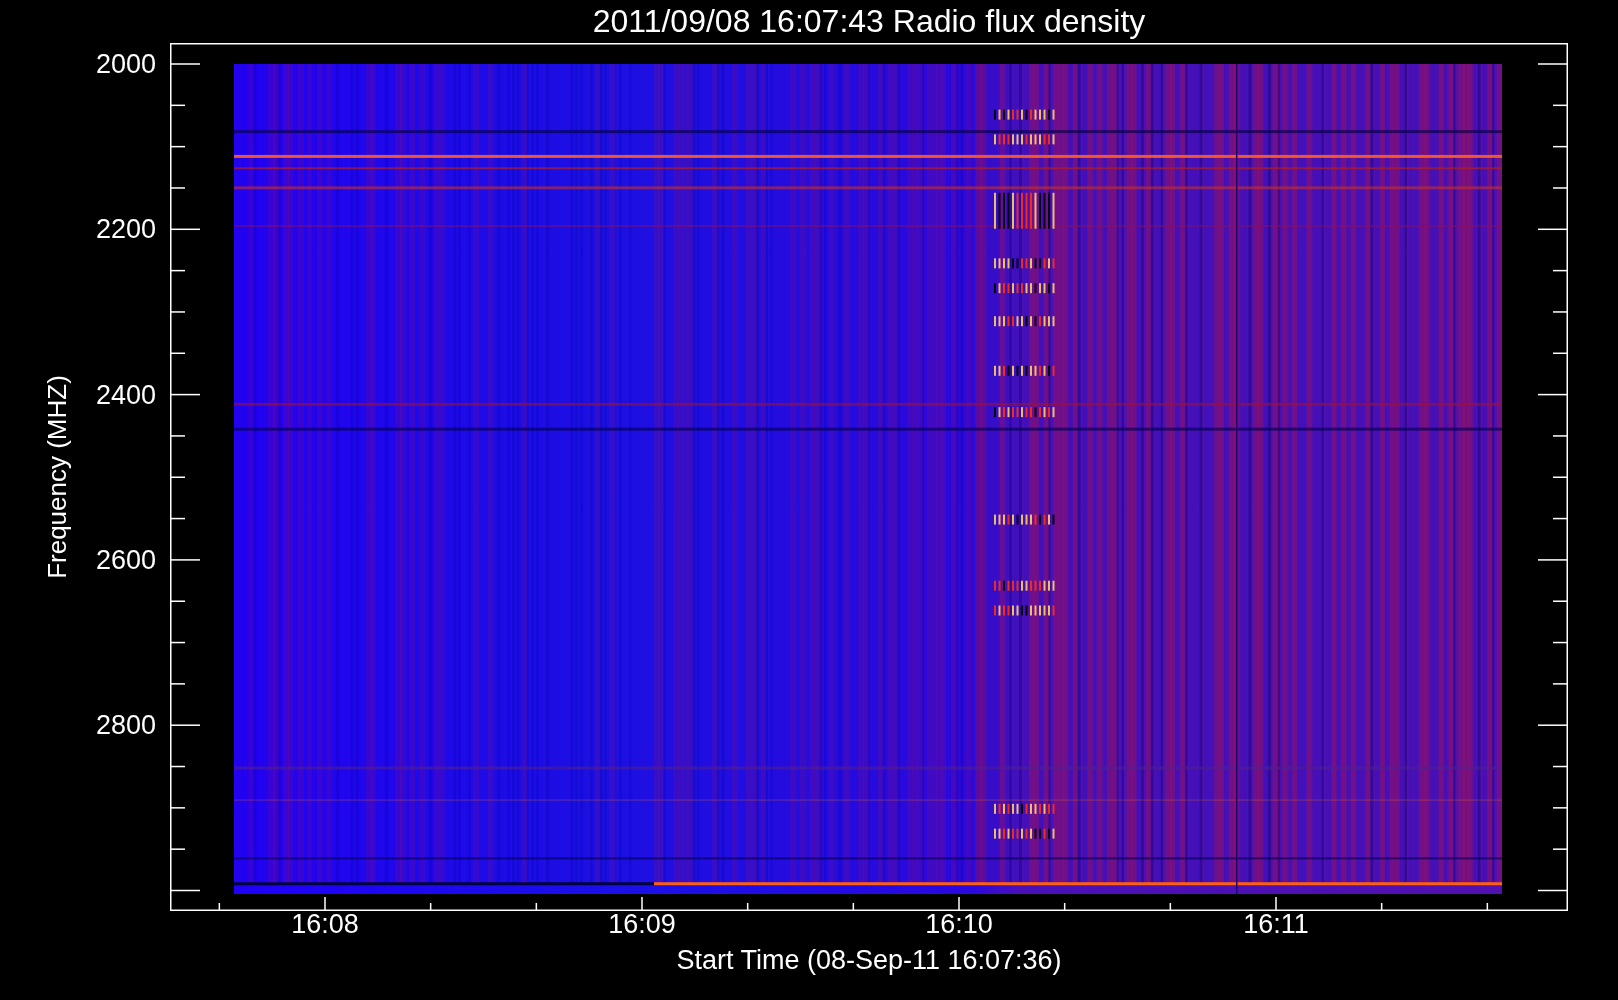 This screenshot has height=1000, width=1618. What do you see at coordinates (125, 395) in the screenshot?
I see `y-tick-label: 2400` at bounding box center [125, 395].